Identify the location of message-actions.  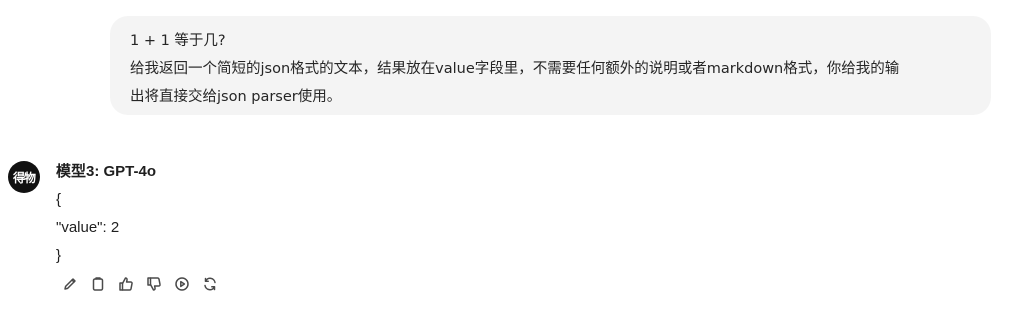
(140, 284).